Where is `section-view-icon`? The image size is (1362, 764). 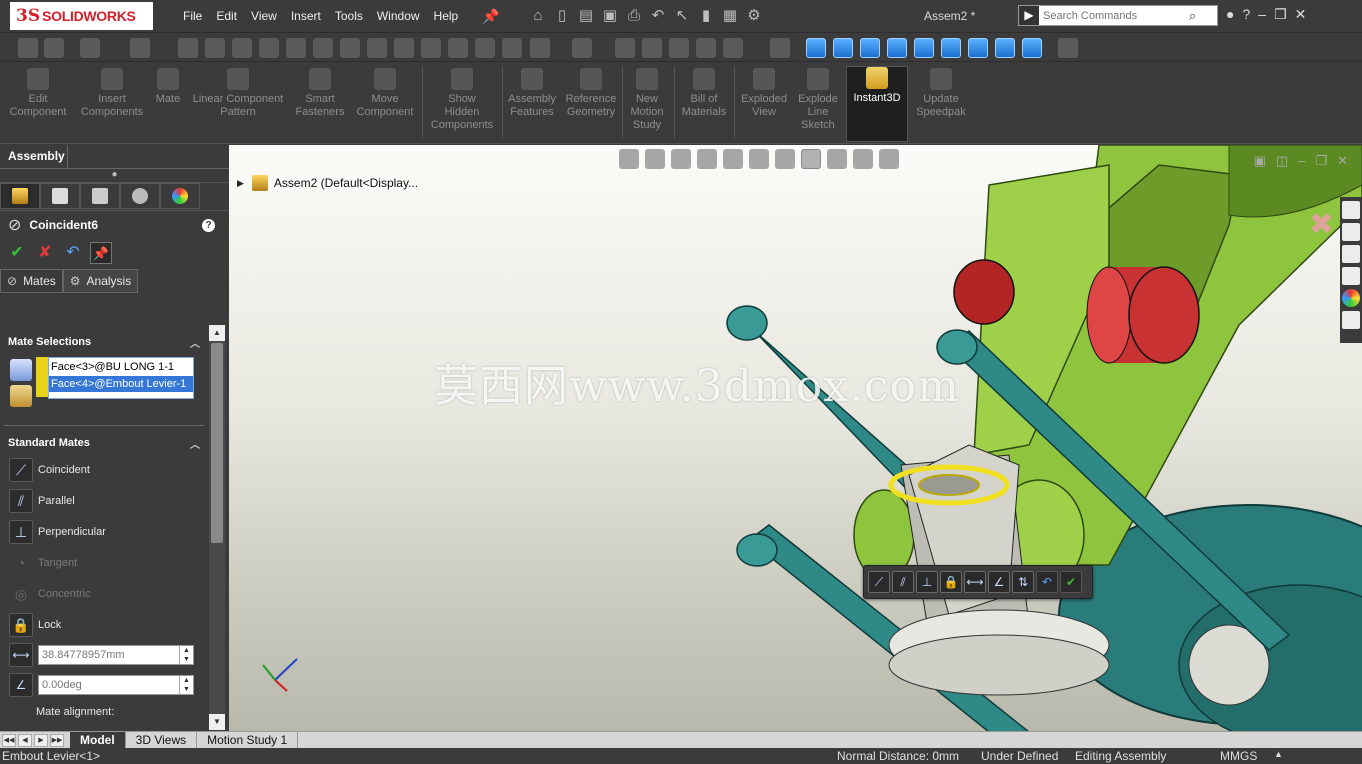 section-view-icon is located at coordinates (707, 159).